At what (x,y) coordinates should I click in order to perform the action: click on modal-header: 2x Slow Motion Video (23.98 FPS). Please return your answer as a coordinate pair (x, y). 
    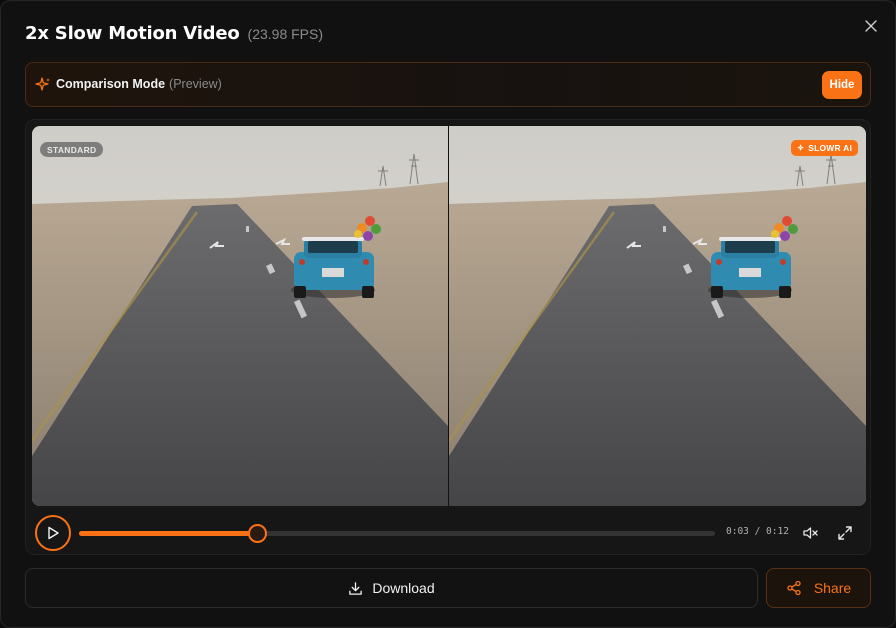
    Looking at the image, I should click on (174, 36).